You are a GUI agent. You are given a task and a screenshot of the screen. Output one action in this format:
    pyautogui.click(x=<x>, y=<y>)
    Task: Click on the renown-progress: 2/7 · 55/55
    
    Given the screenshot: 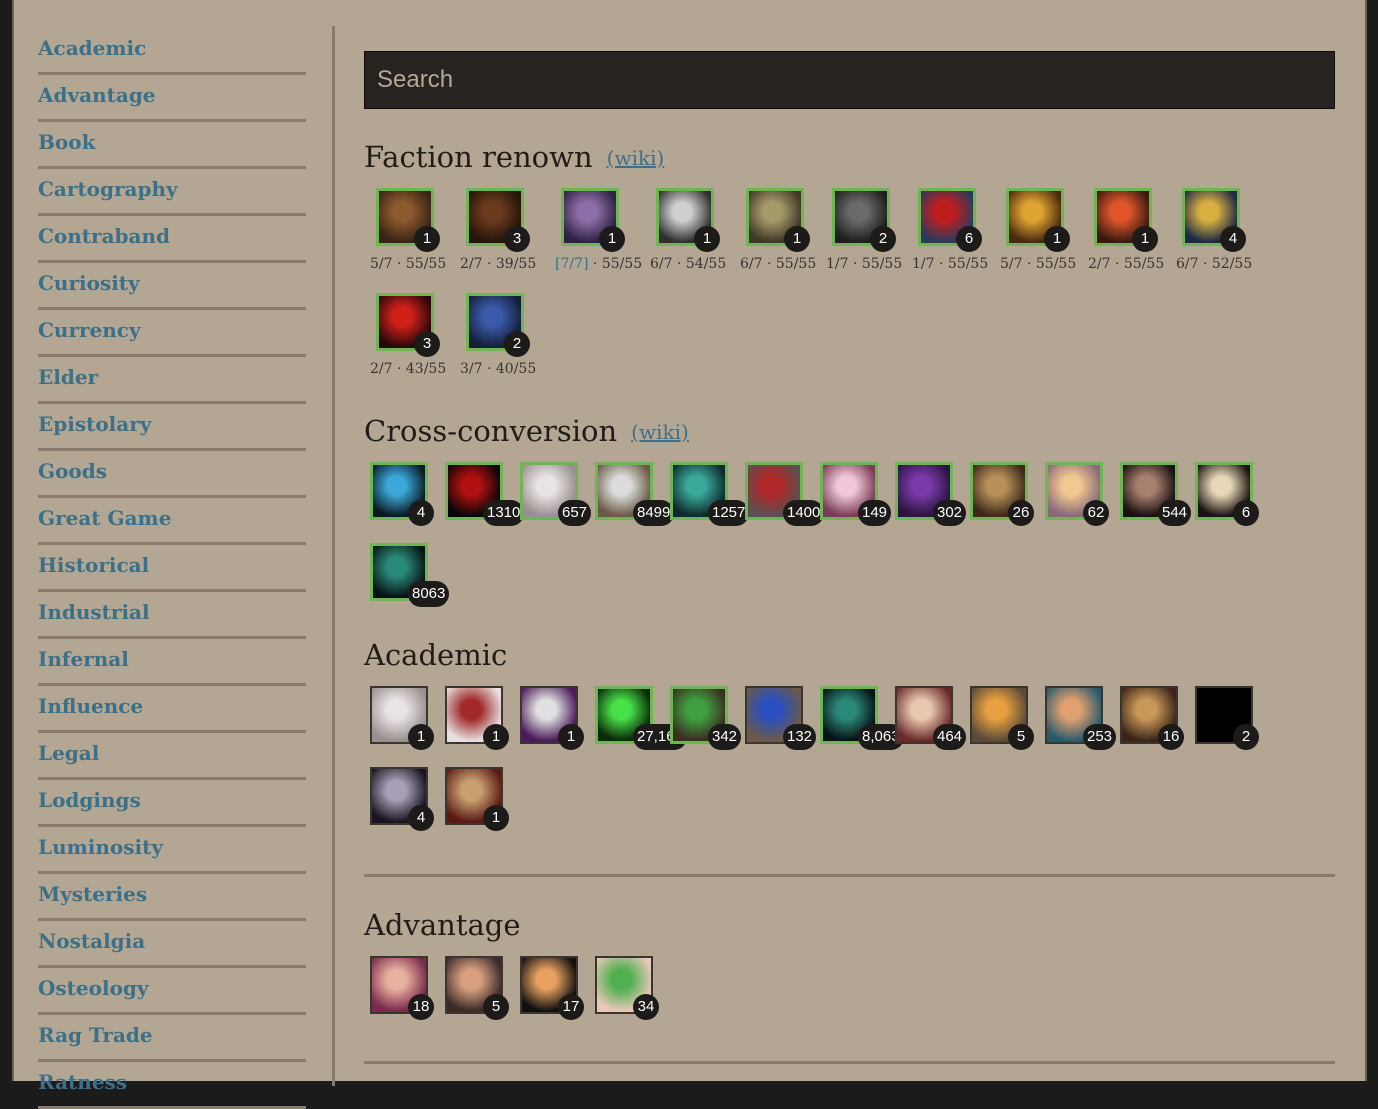 What is the action you would take?
    pyautogui.click(x=1126, y=264)
    